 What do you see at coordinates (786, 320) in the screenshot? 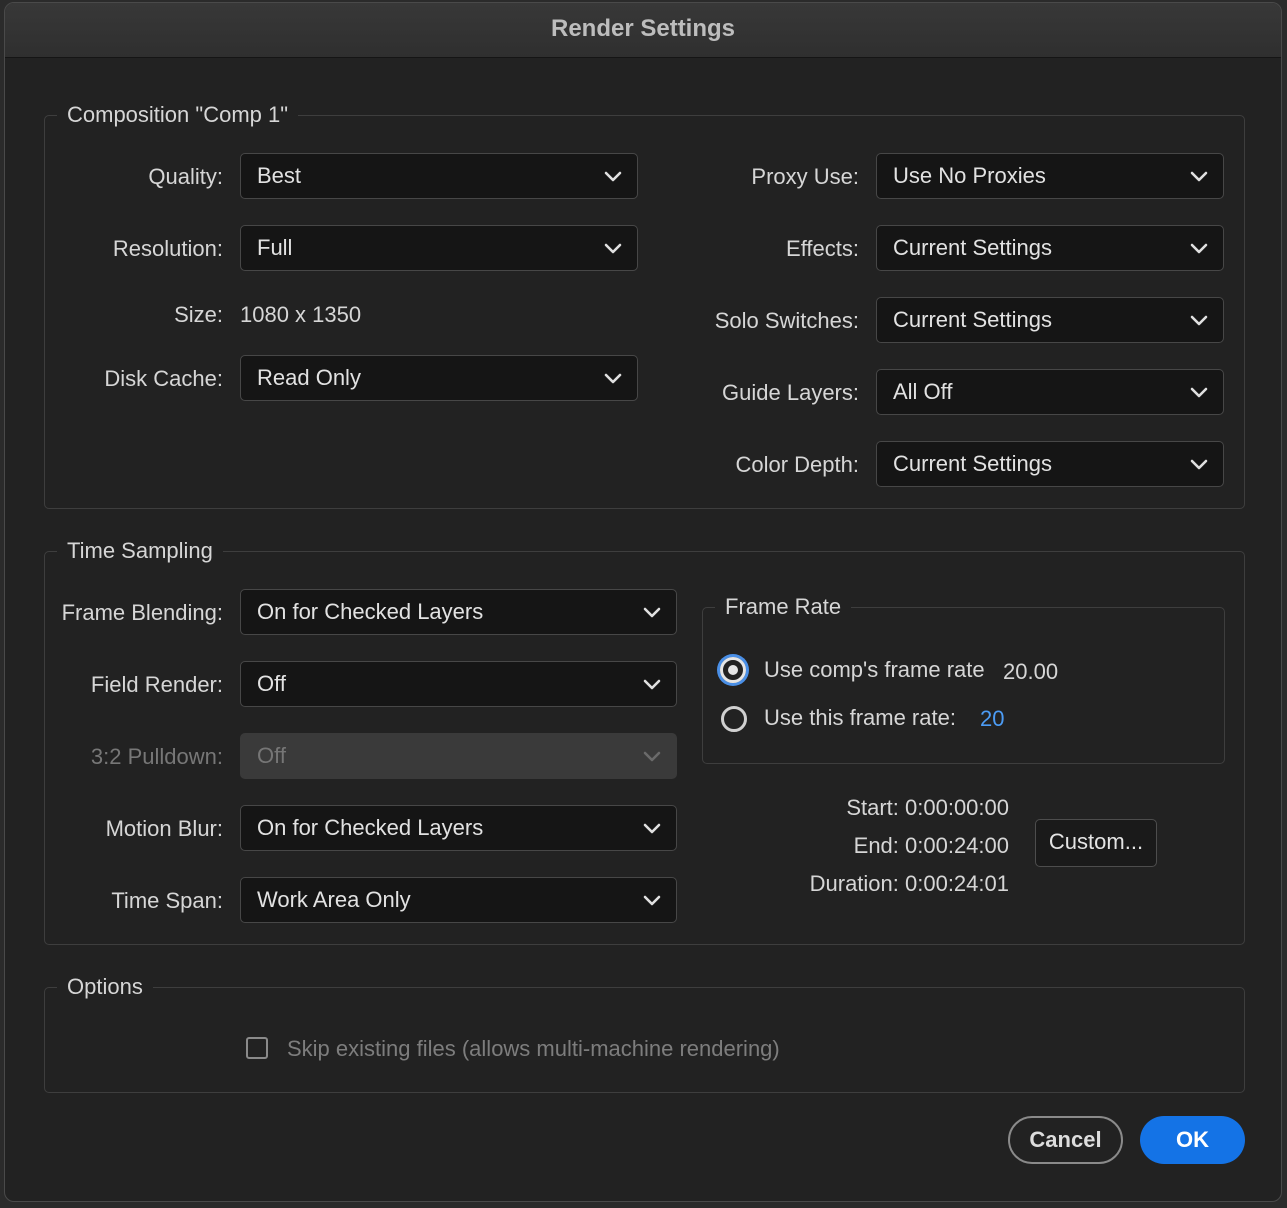
I see `solo-switches-label: Solo Switches:` at bounding box center [786, 320].